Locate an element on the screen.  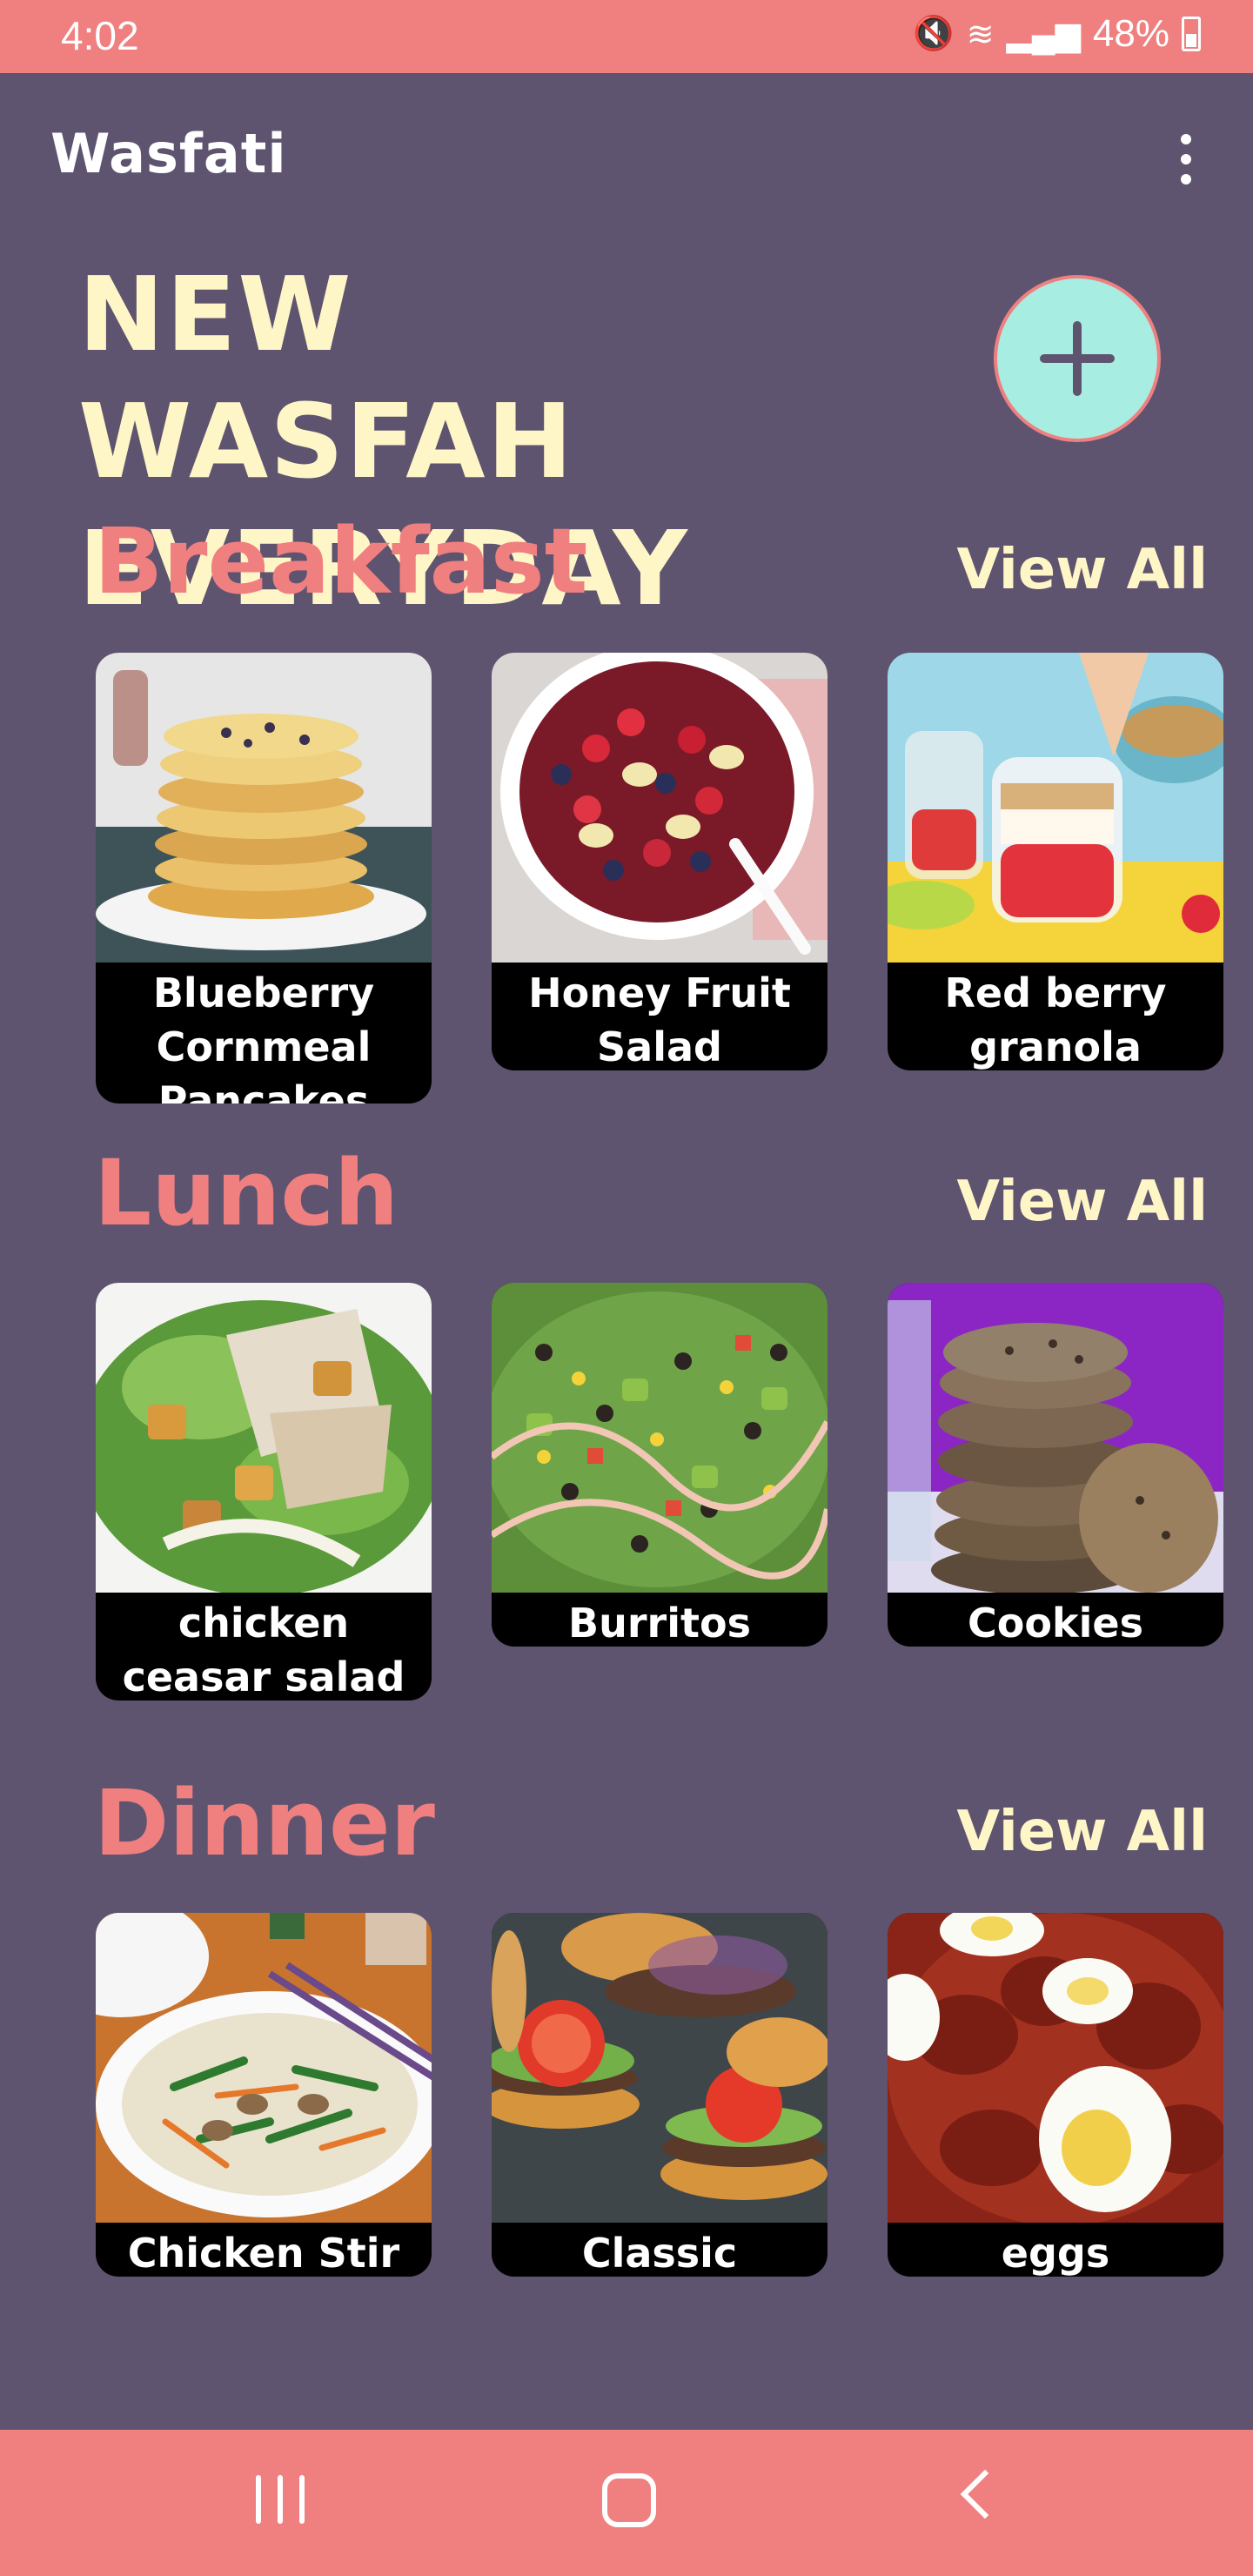
recipe-name: Burritos Bowls is located at coordinates (659, 1623).